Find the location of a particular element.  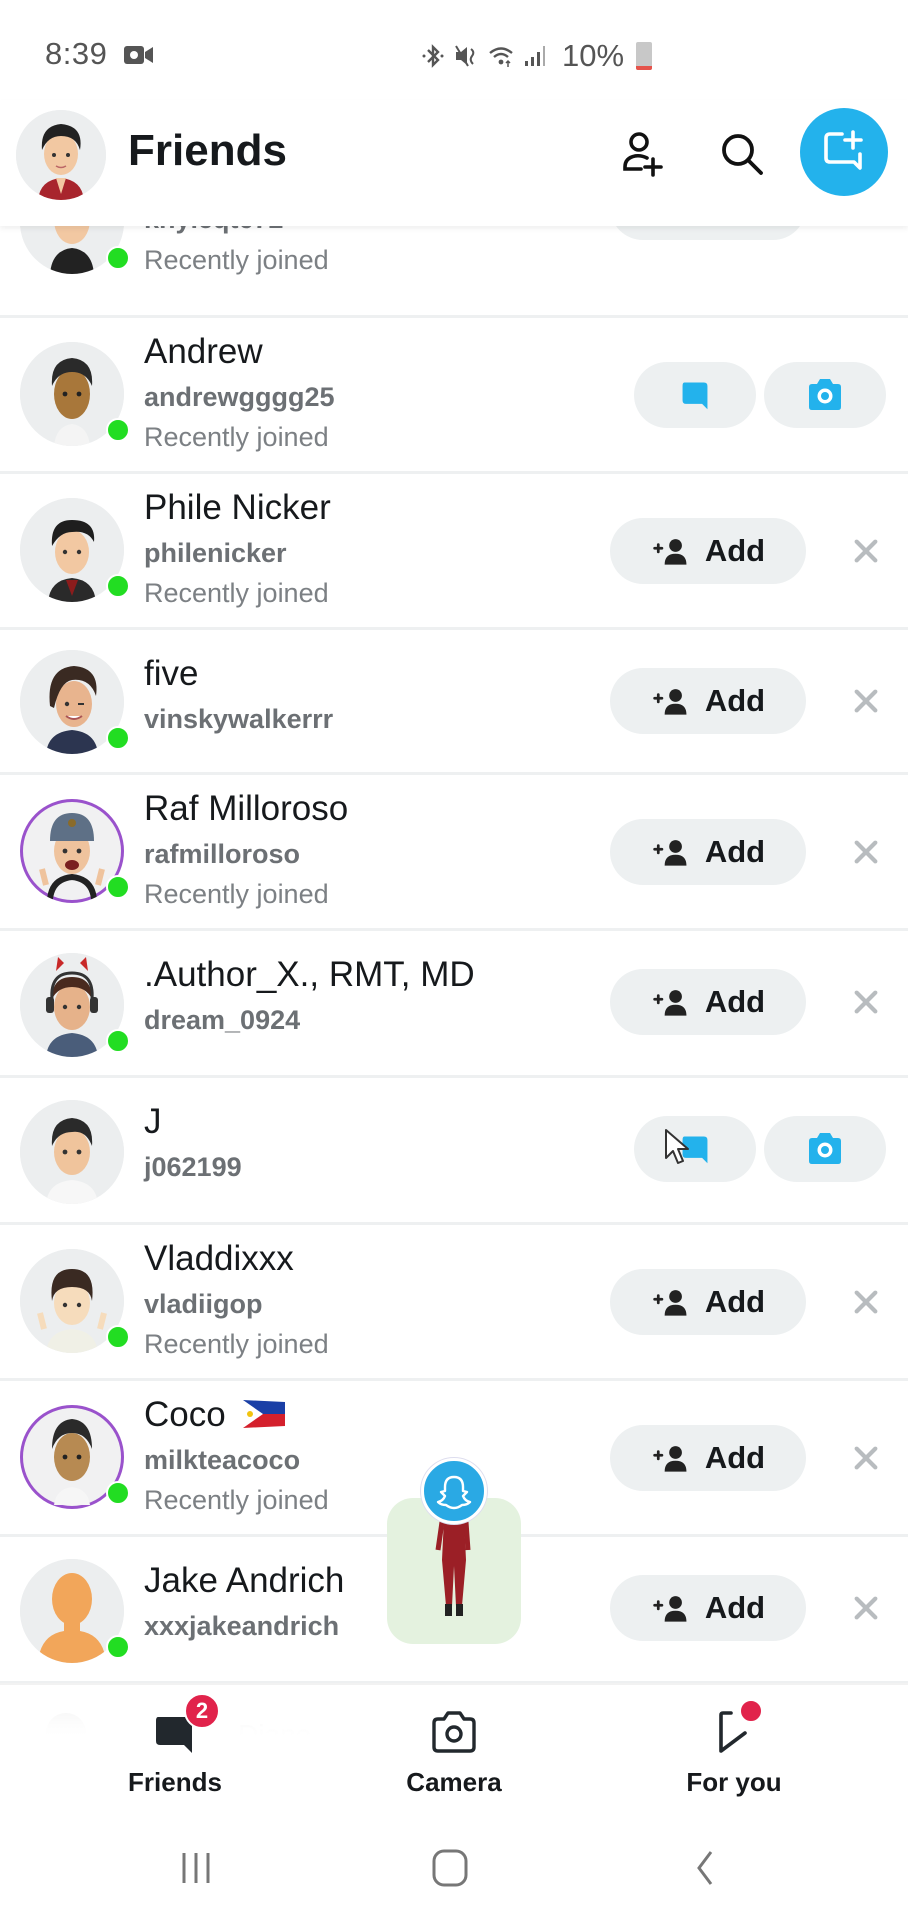

display-name: Raf Milloroso is located at coordinates (246, 808).